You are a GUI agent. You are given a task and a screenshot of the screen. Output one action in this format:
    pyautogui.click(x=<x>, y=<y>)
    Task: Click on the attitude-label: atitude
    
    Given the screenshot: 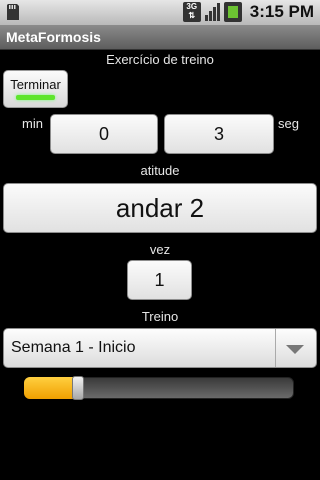 What is the action you would take?
    pyautogui.click(x=160, y=170)
    